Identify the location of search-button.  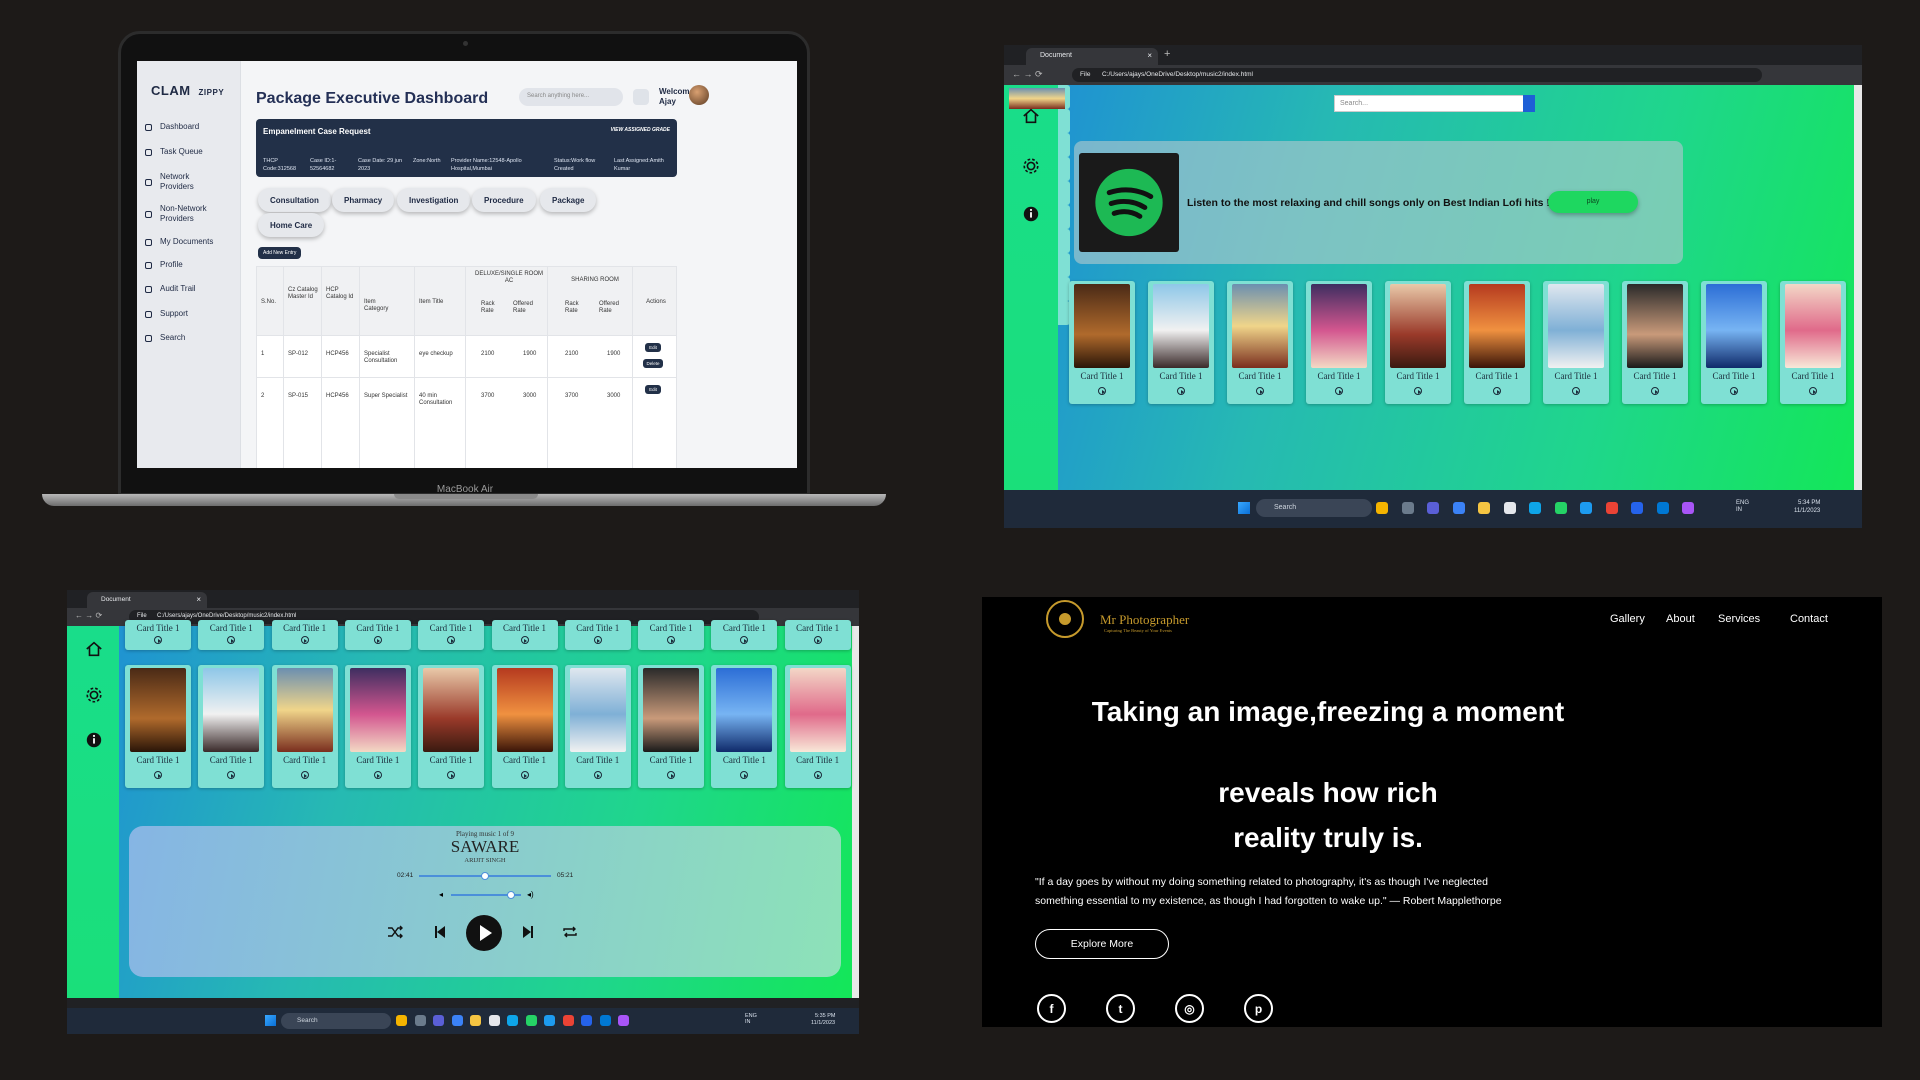
(1529, 103).